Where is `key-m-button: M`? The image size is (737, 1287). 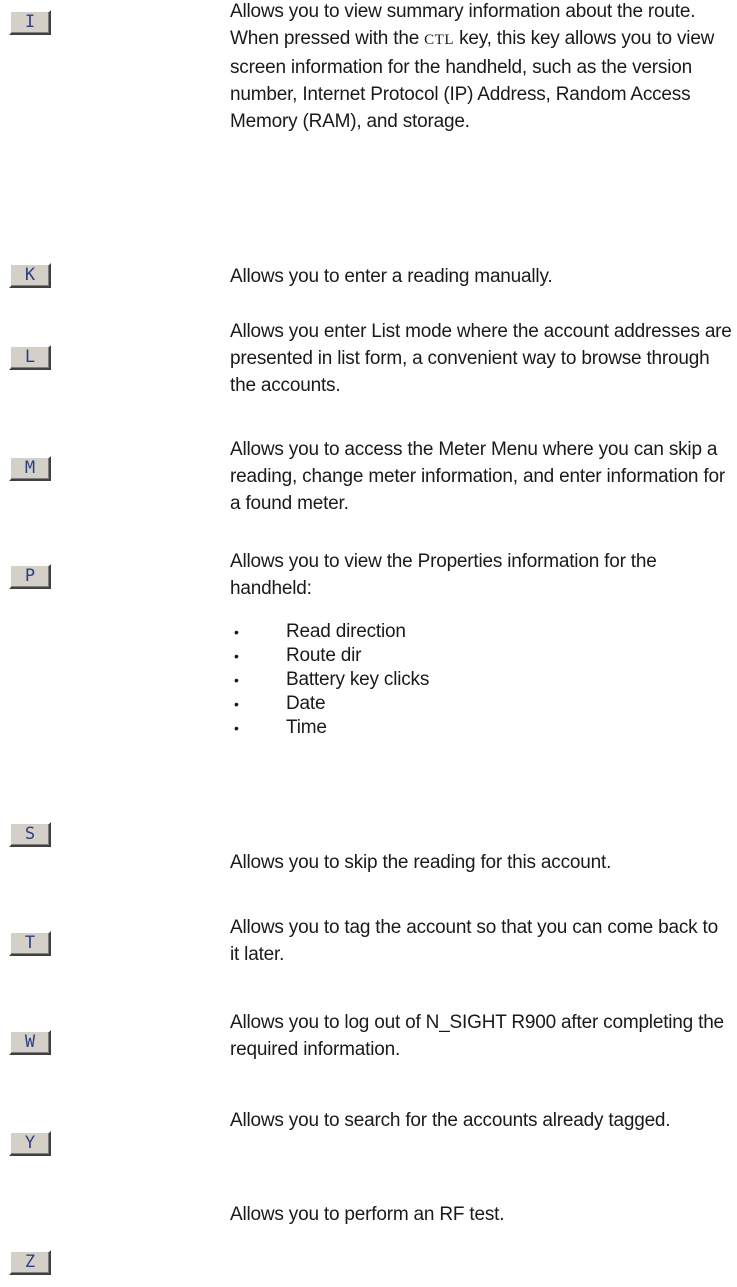 key-m-button: M is located at coordinates (30, 468).